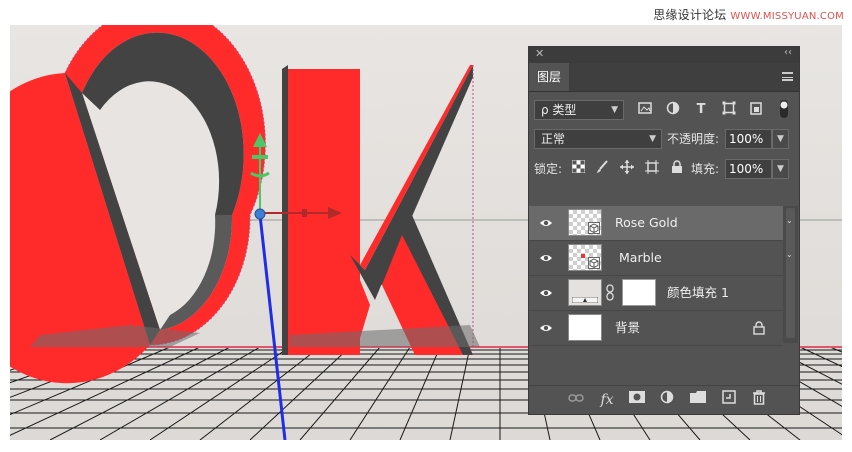  I want to click on scrollbar-thumb, so click(790, 273).